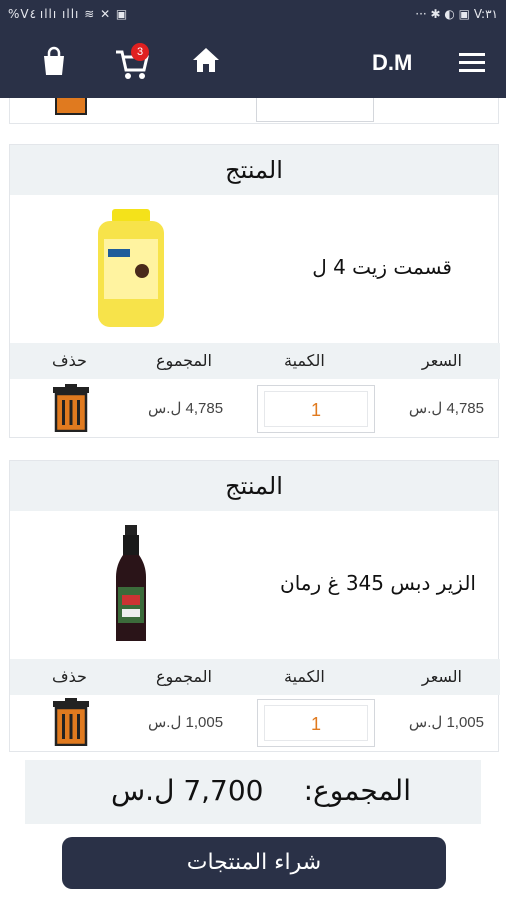 The width and height of the screenshot is (506, 900). I want to click on values-row: 4,785 ل.س 1 4,785 ل.س, so click(255, 408).